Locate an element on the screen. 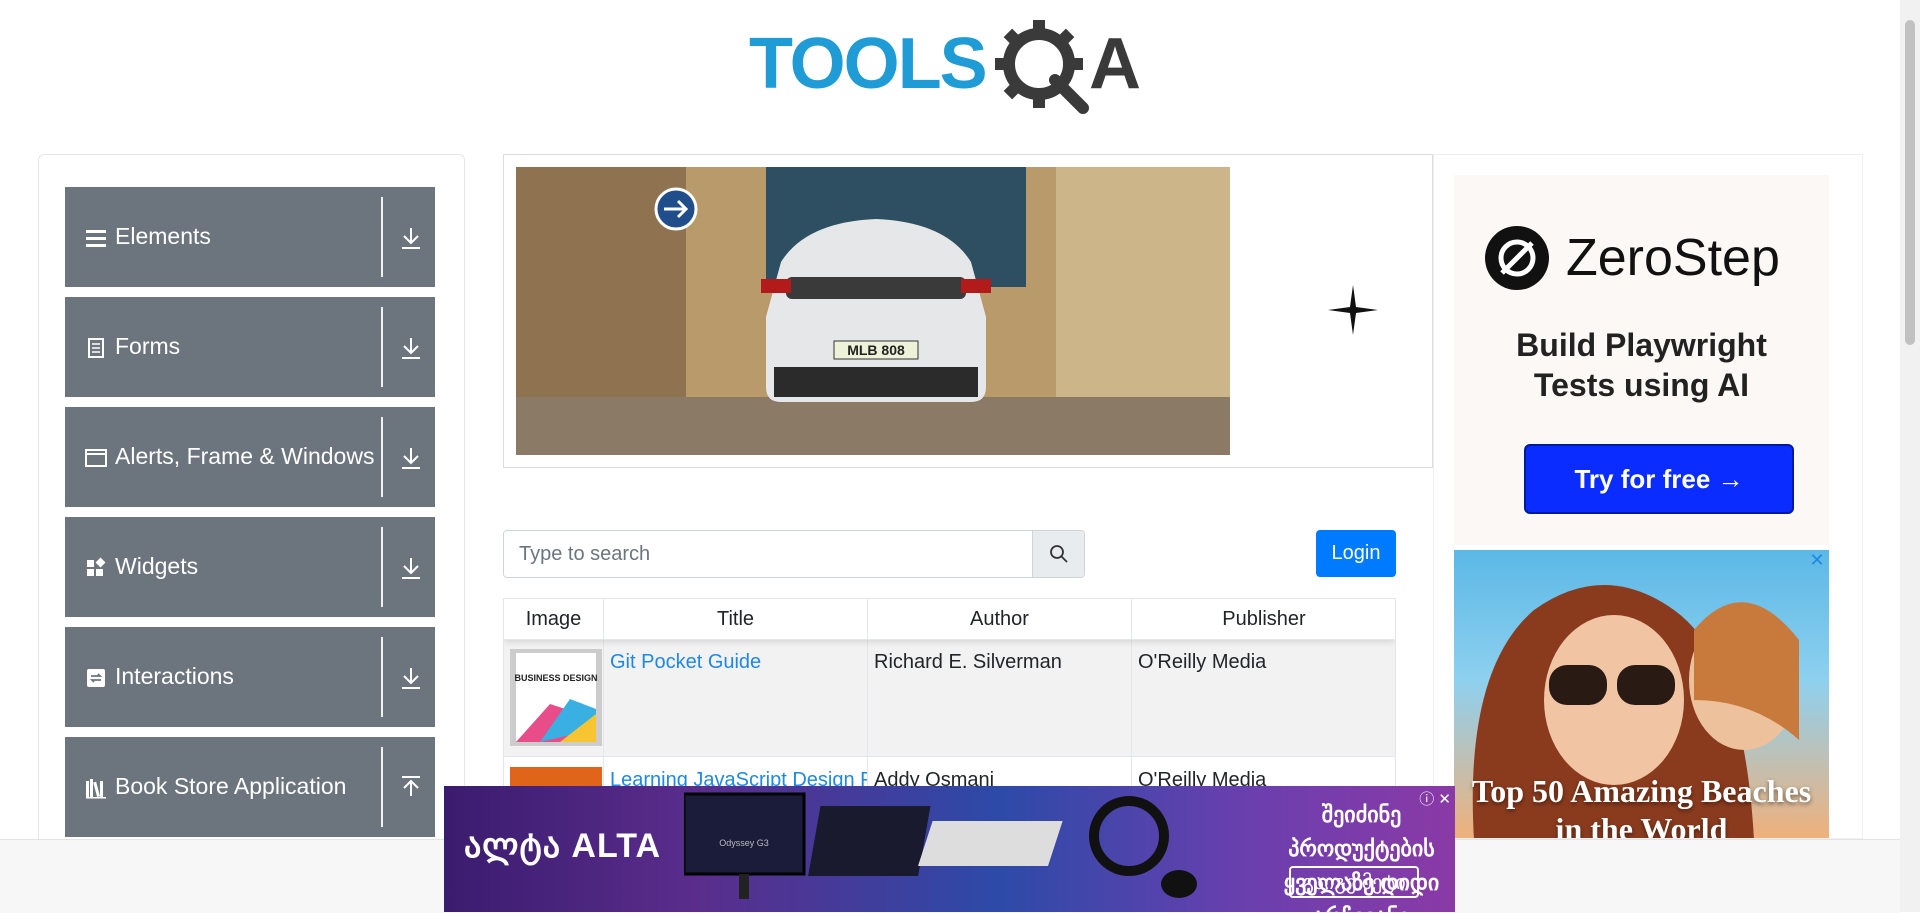  menu-group-forms: Forms is located at coordinates (250, 347).